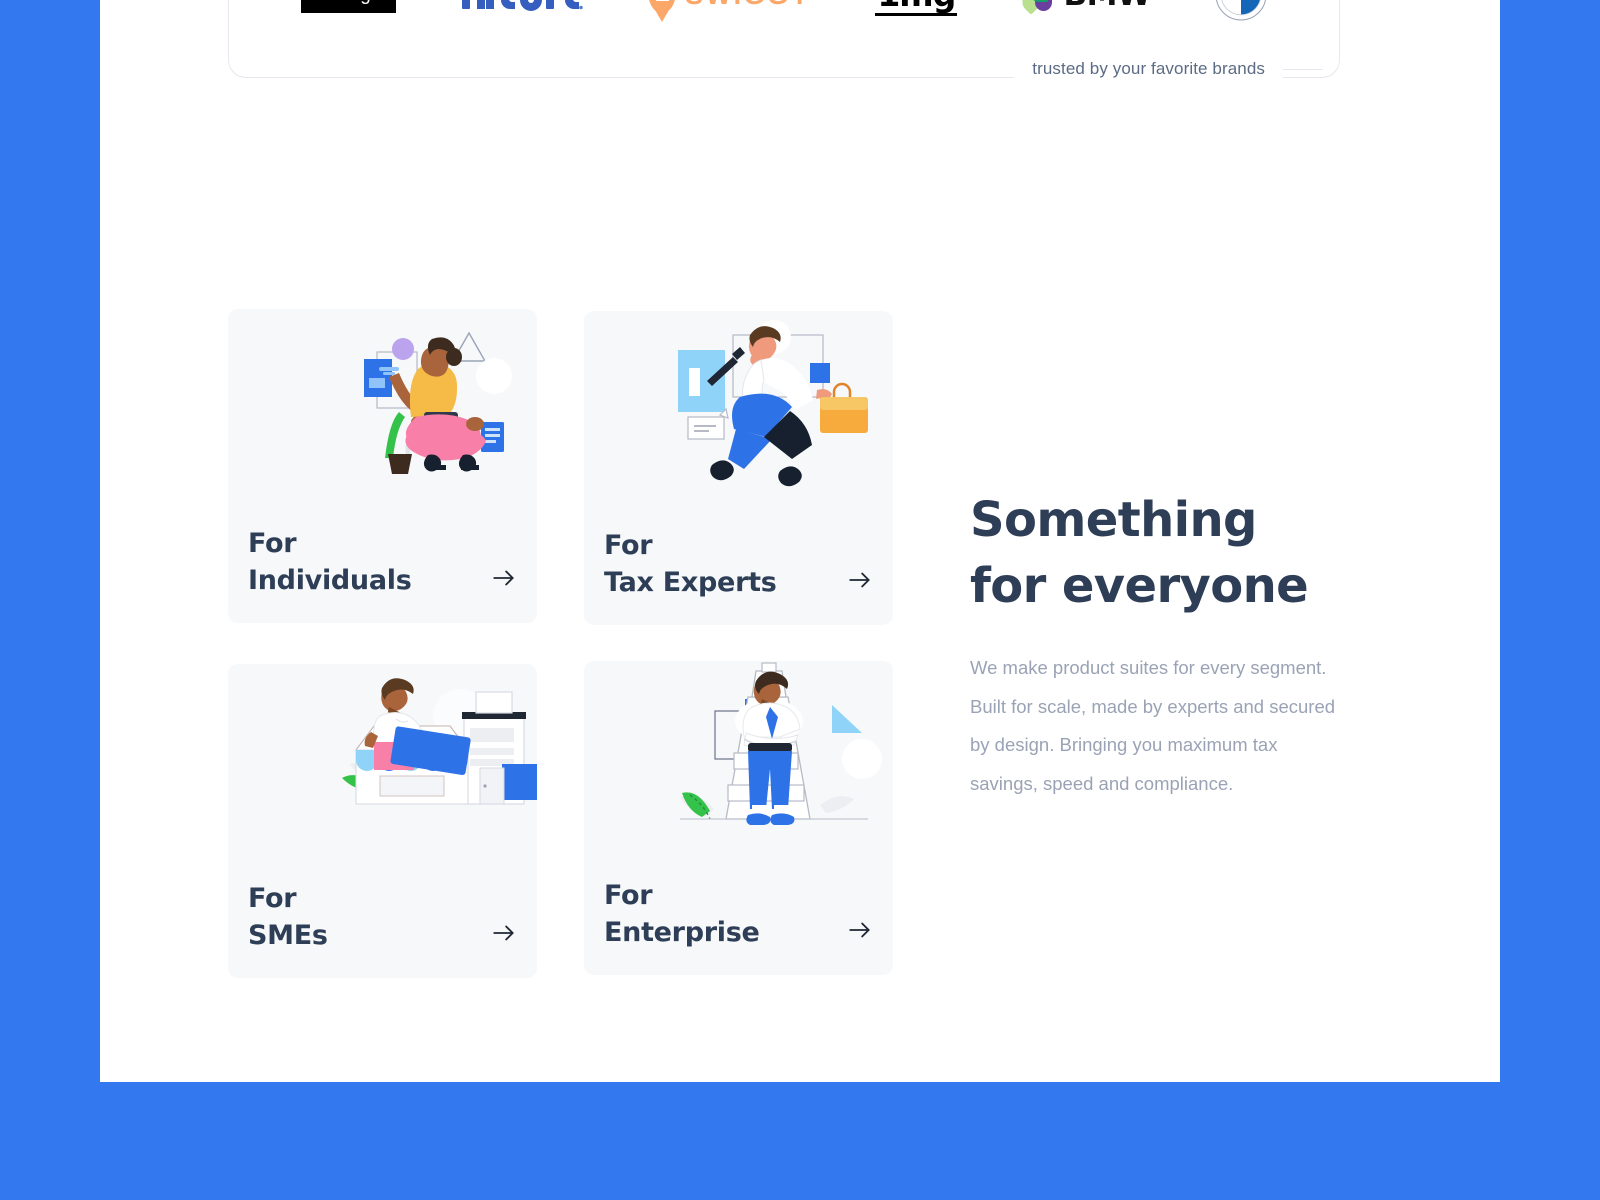 The image size is (1600, 1200). I want to click on card-footer-enterprise: For Enterprise, so click(738, 926).